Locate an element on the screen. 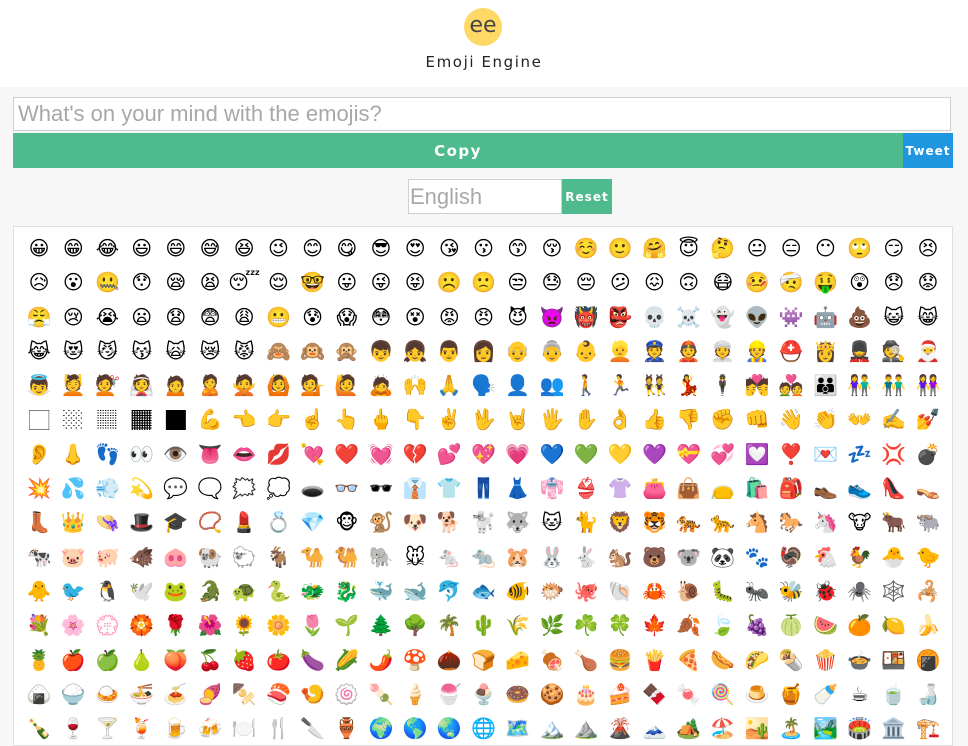  emoji-button: 🏟️ is located at coordinates (860, 728).